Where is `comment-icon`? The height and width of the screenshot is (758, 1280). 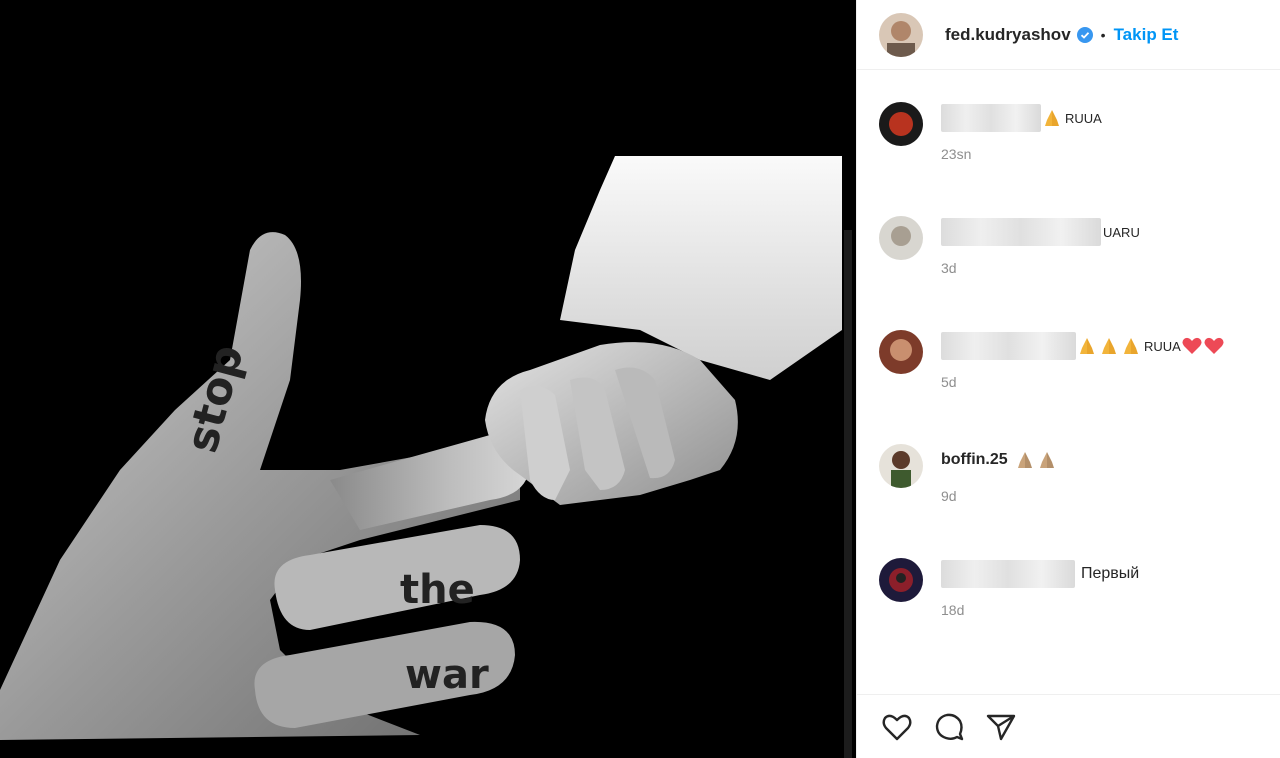
comment-icon is located at coordinates (949, 726).